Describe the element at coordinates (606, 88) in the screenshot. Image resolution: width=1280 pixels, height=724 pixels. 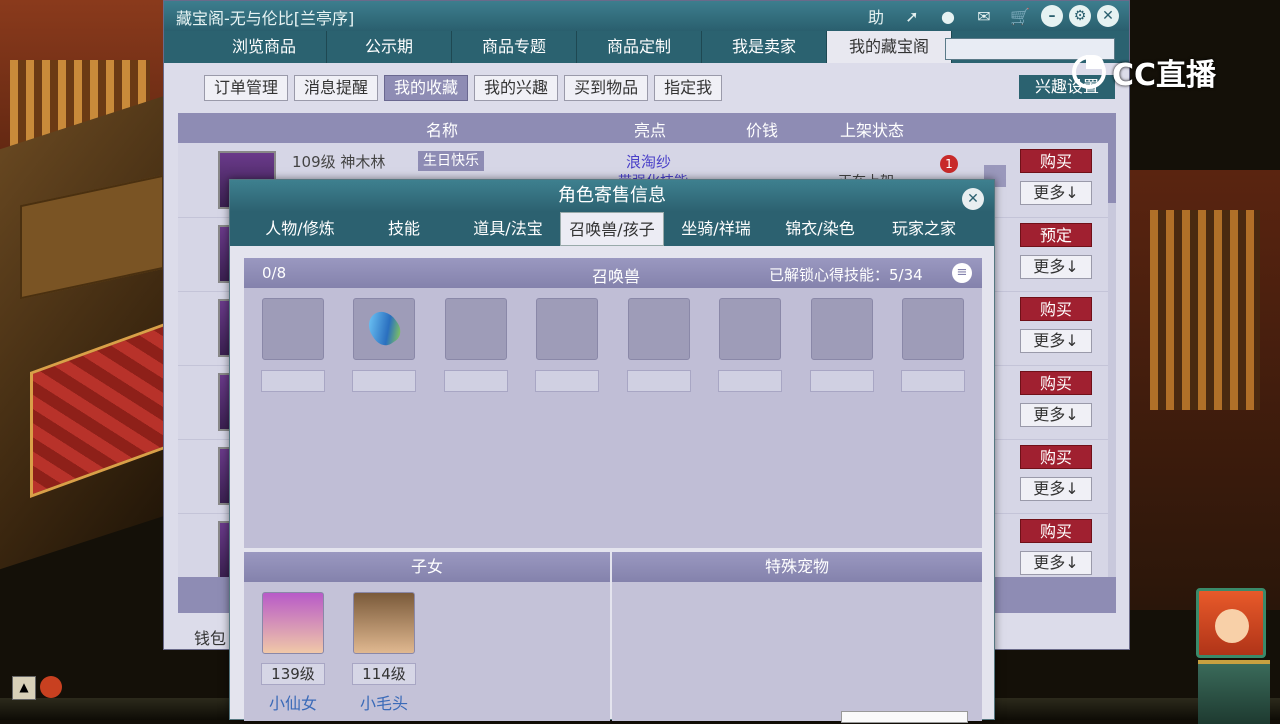
I see `subtab-purchased: 买到物品` at that location.